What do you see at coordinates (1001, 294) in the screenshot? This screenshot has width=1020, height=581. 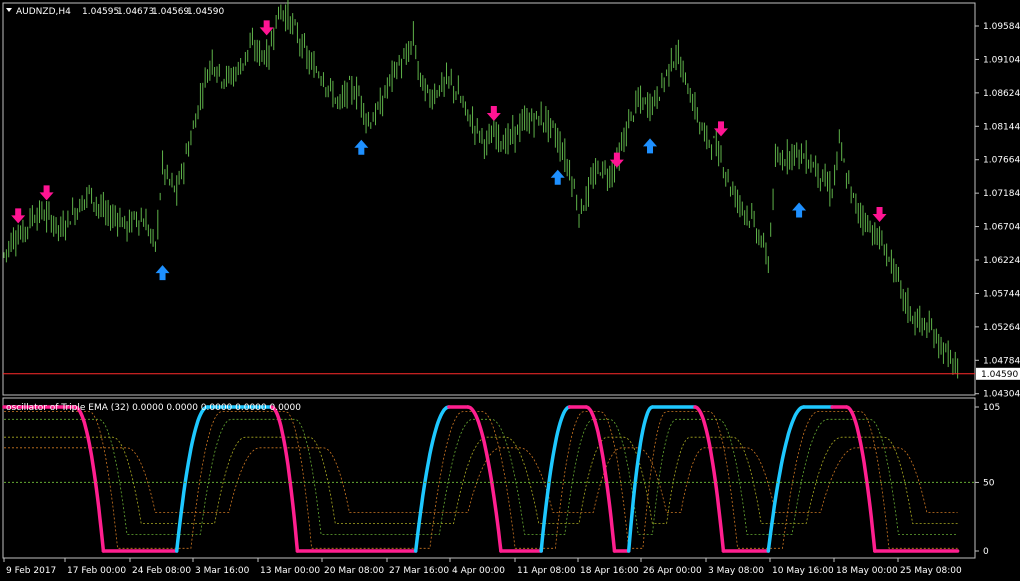 I see `y-tick-label: 1.05744` at bounding box center [1001, 294].